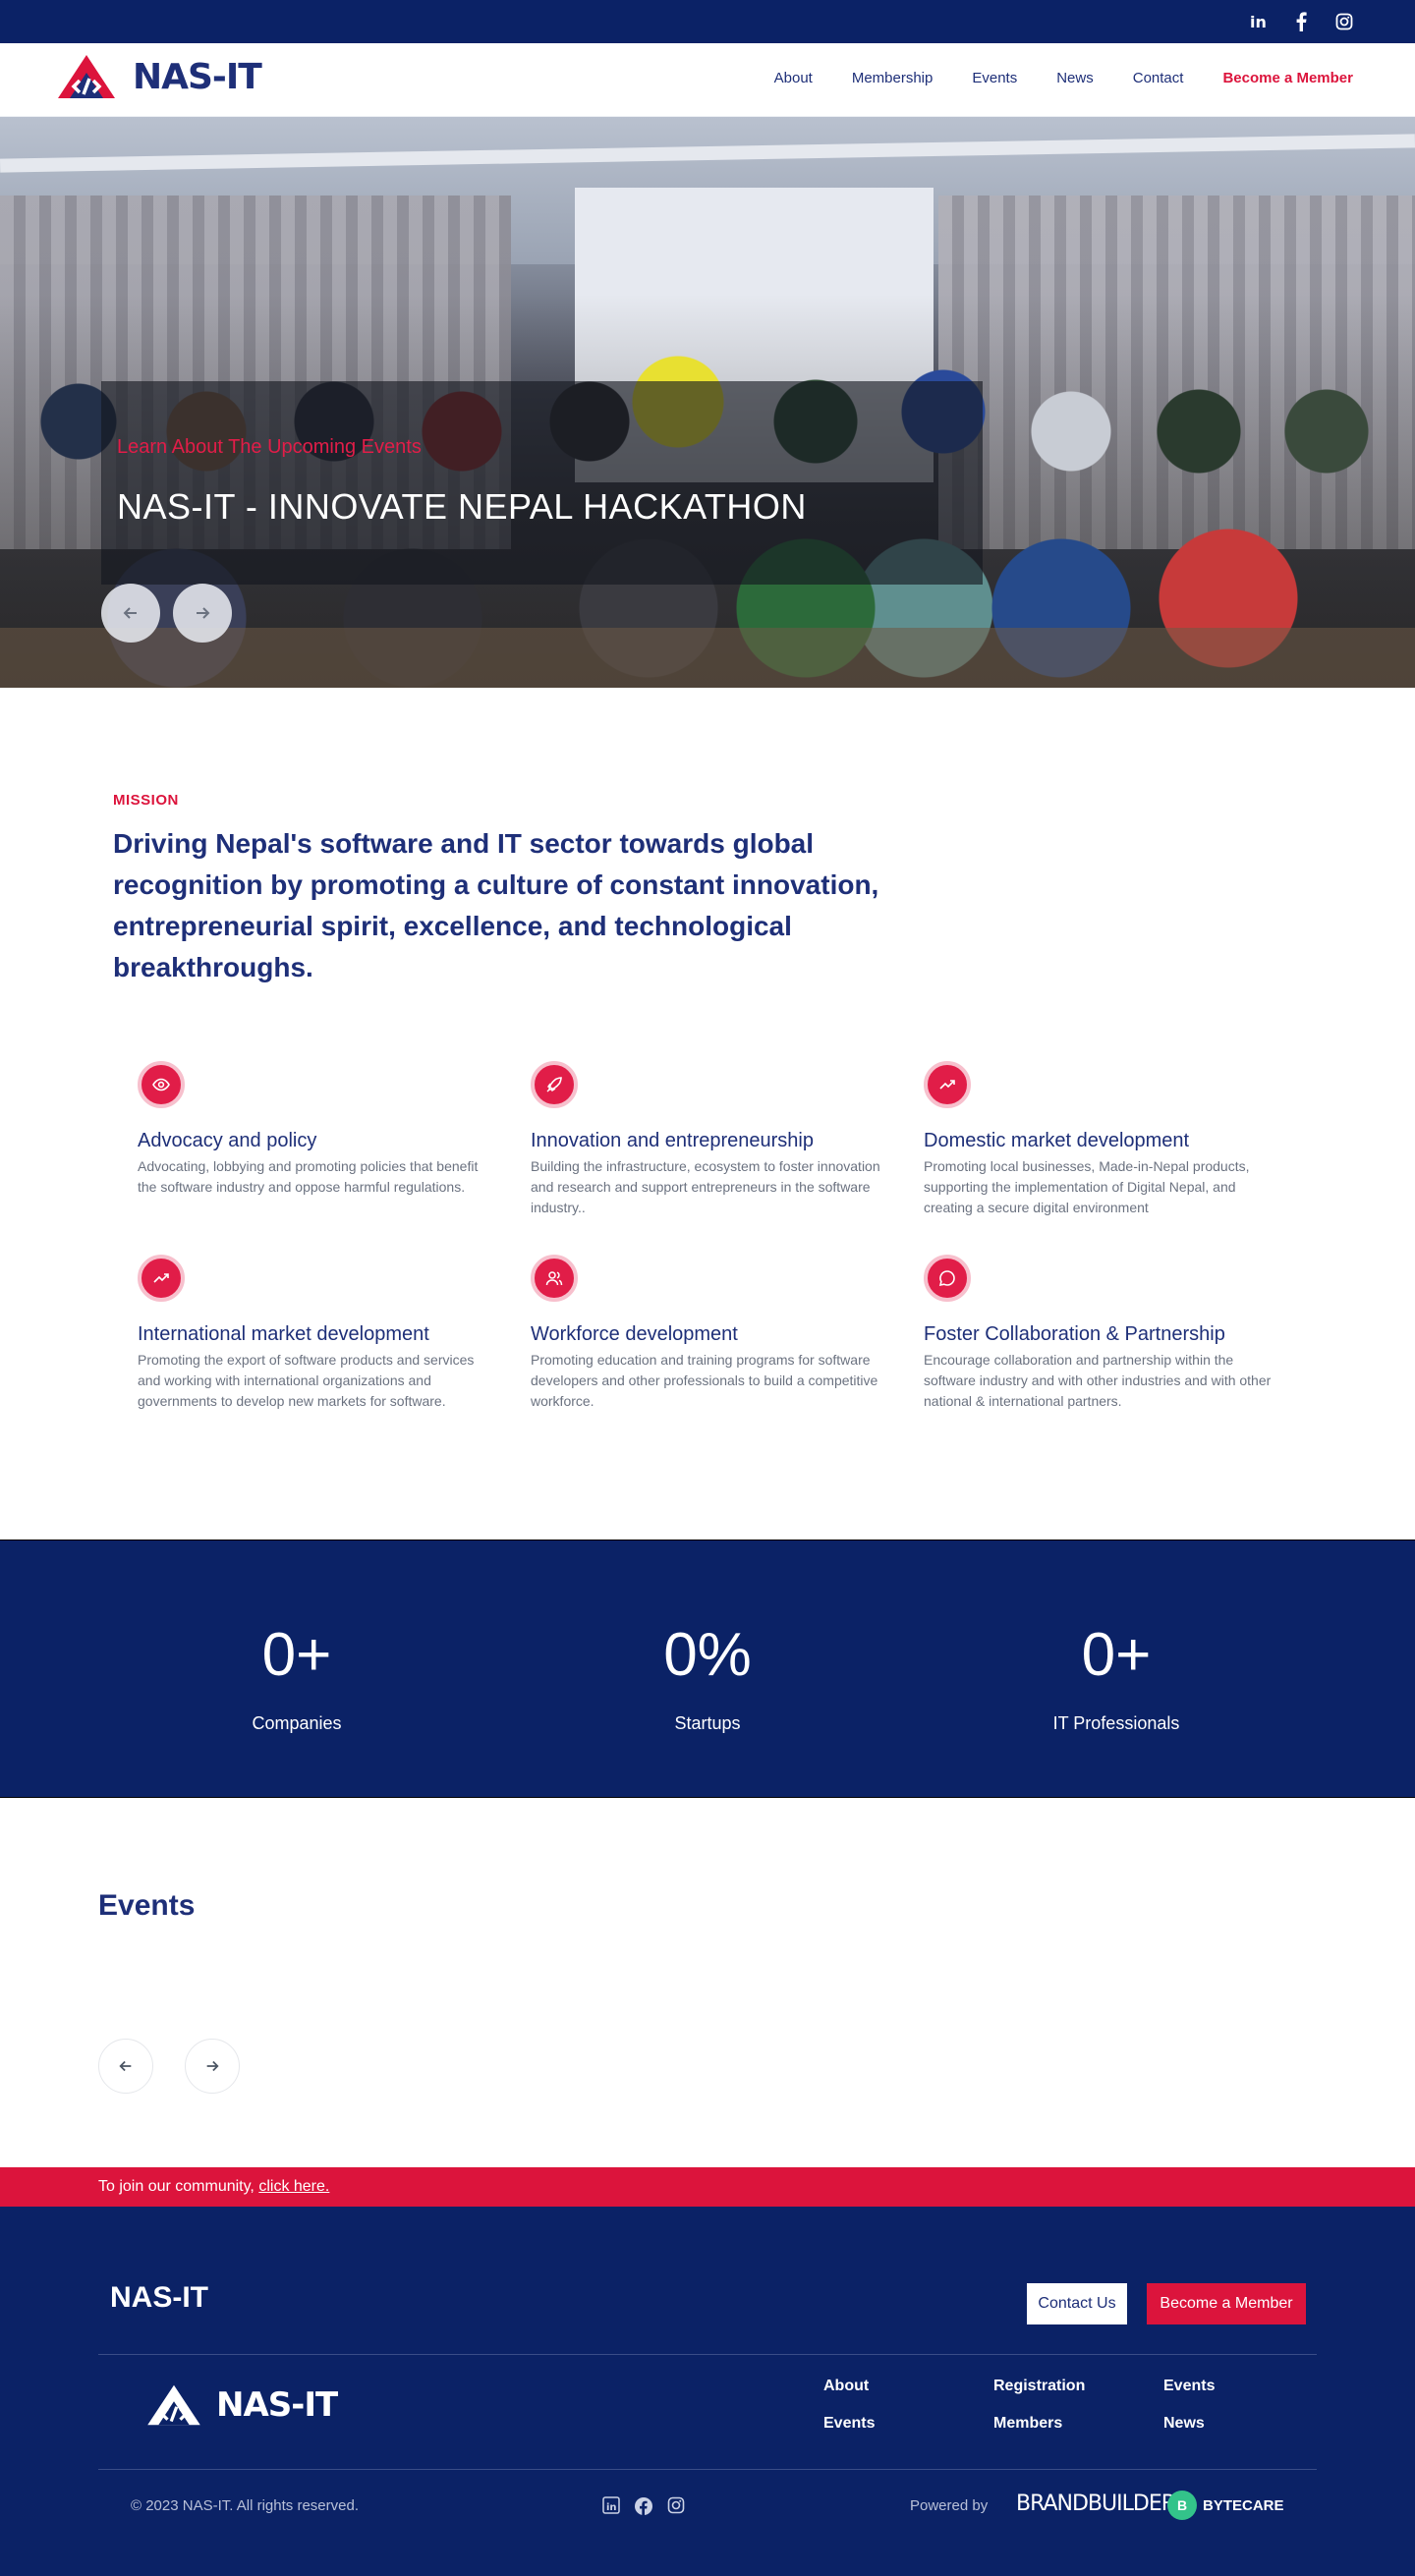 This screenshot has height=2576, width=1415. Describe the element at coordinates (1074, 1334) in the screenshot. I see `pillar-title: Foster Collaboration & Partnership` at that location.